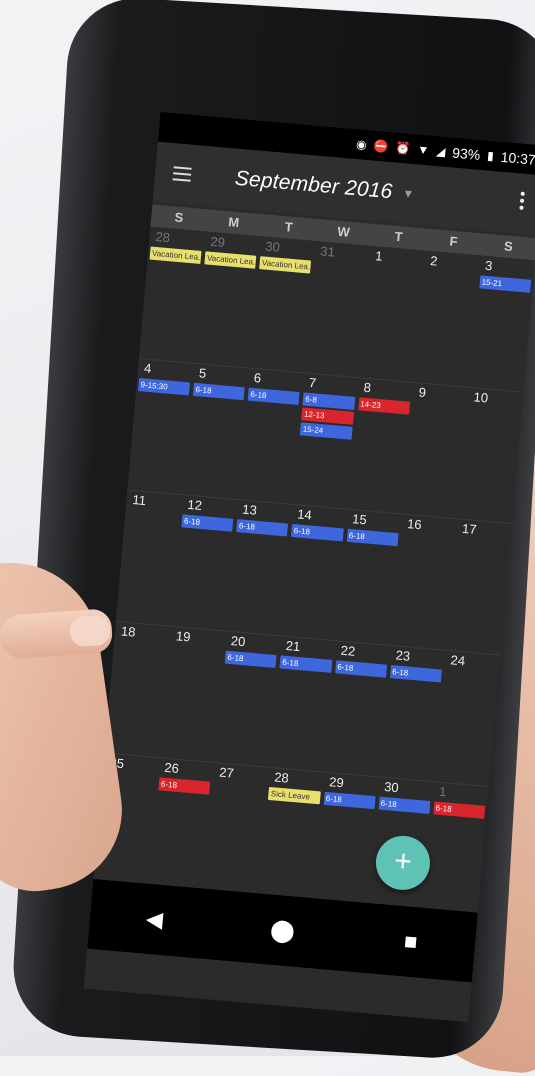 The image size is (535, 1076). What do you see at coordinates (415, 524) in the screenshot?
I see `day-number: 16` at bounding box center [415, 524].